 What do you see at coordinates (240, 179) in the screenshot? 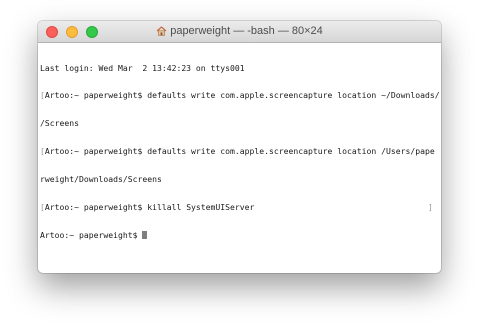
I see `terminal-line: rweight/Downloads/Screens` at bounding box center [240, 179].